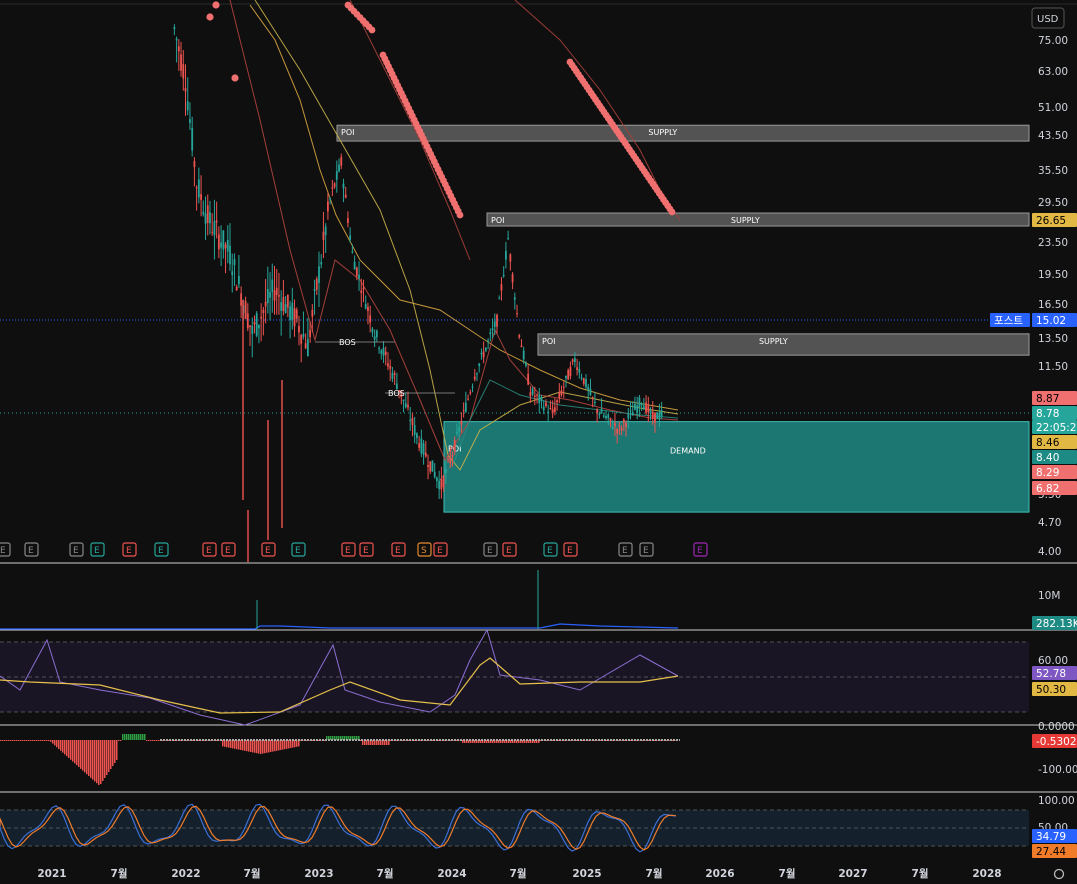 The width and height of the screenshot is (1077, 884). Describe the element at coordinates (1047, 458) in the screenshot. I see `low-price-tag: 8.40` at that location.